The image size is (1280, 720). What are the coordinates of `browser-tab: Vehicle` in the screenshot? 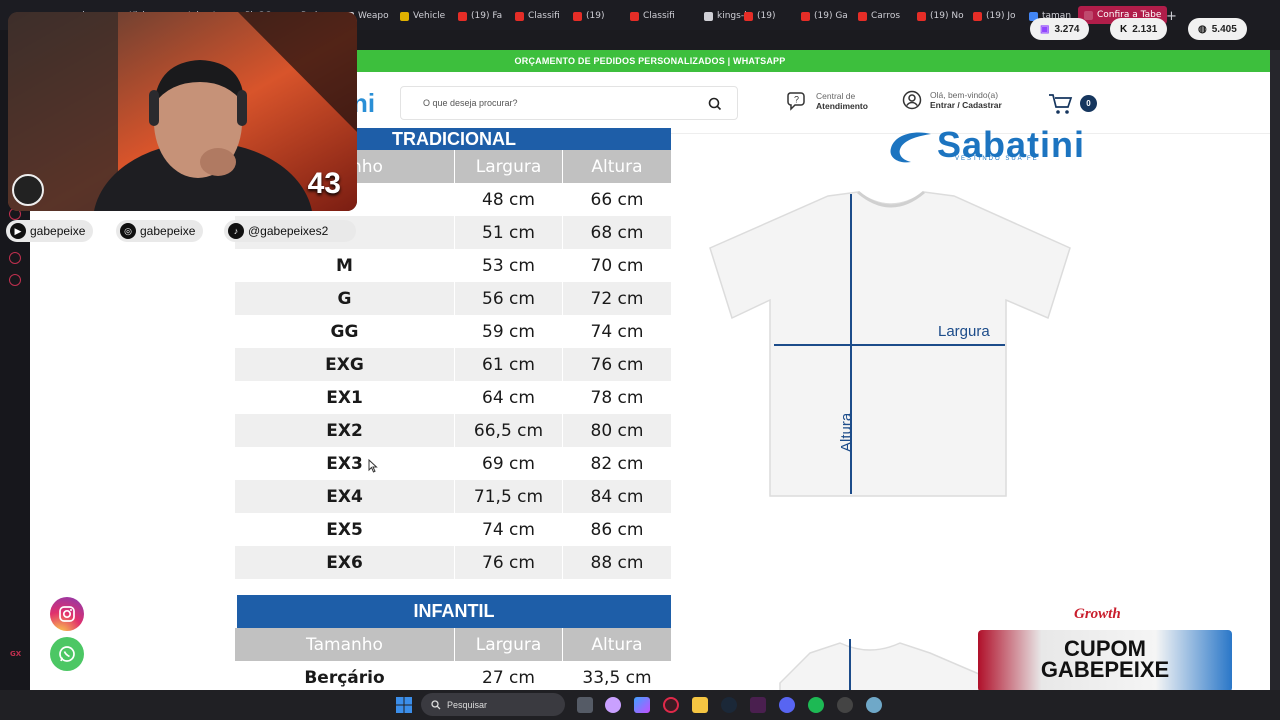 It's located at (422, 16).